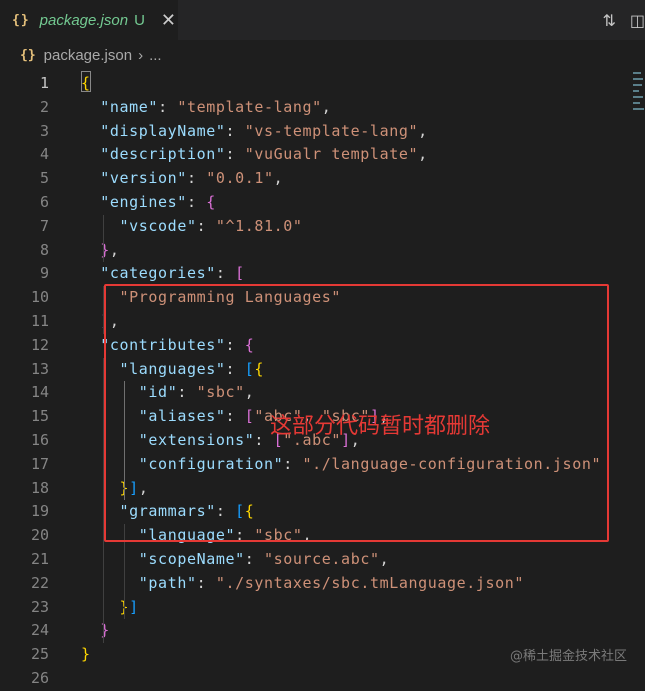 This screenshot has height=691, width=645. Describe the element at coordinates (380, 426) in the screenshot. I see `annotation-text: 这部分代码暂时都删除` at that location.